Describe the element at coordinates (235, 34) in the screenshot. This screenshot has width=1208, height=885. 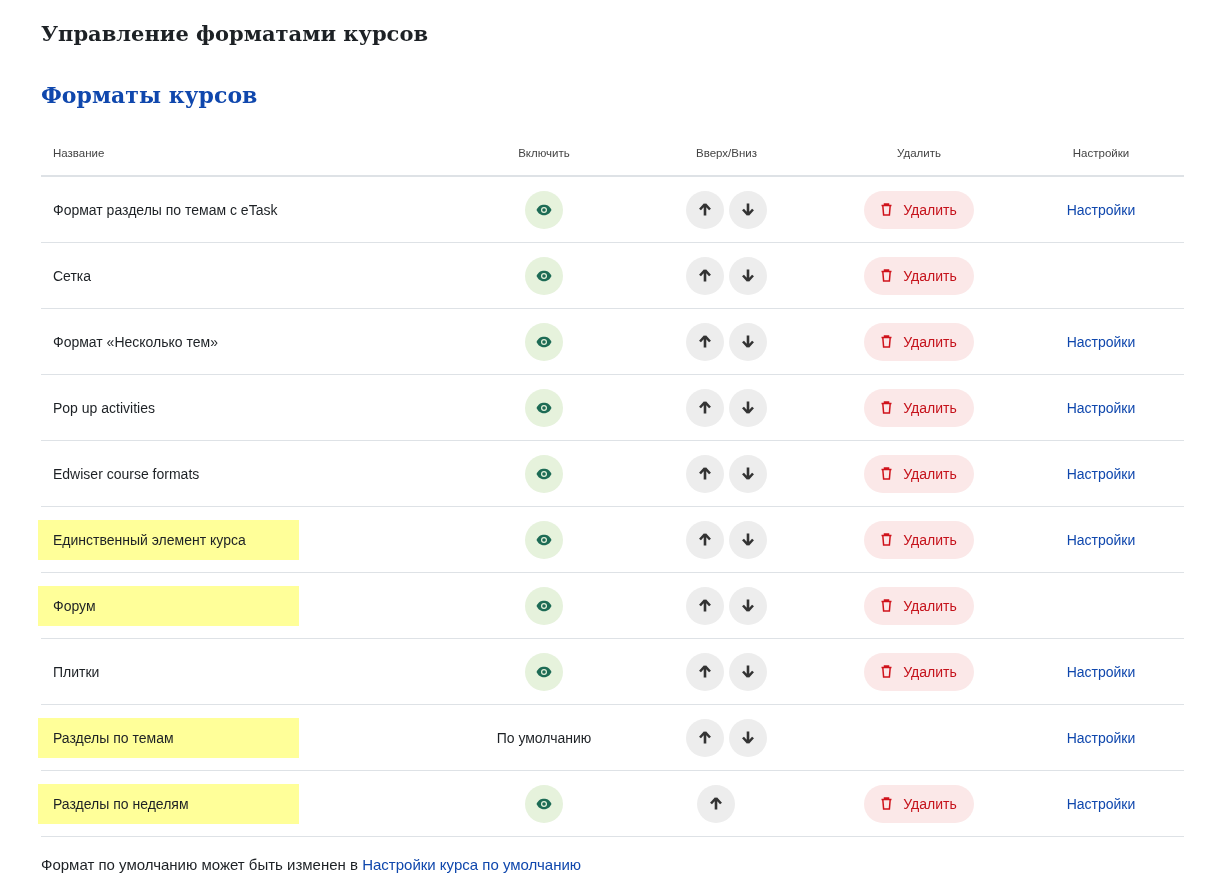
I see `page-title: Управление форматами курсов` at that location.